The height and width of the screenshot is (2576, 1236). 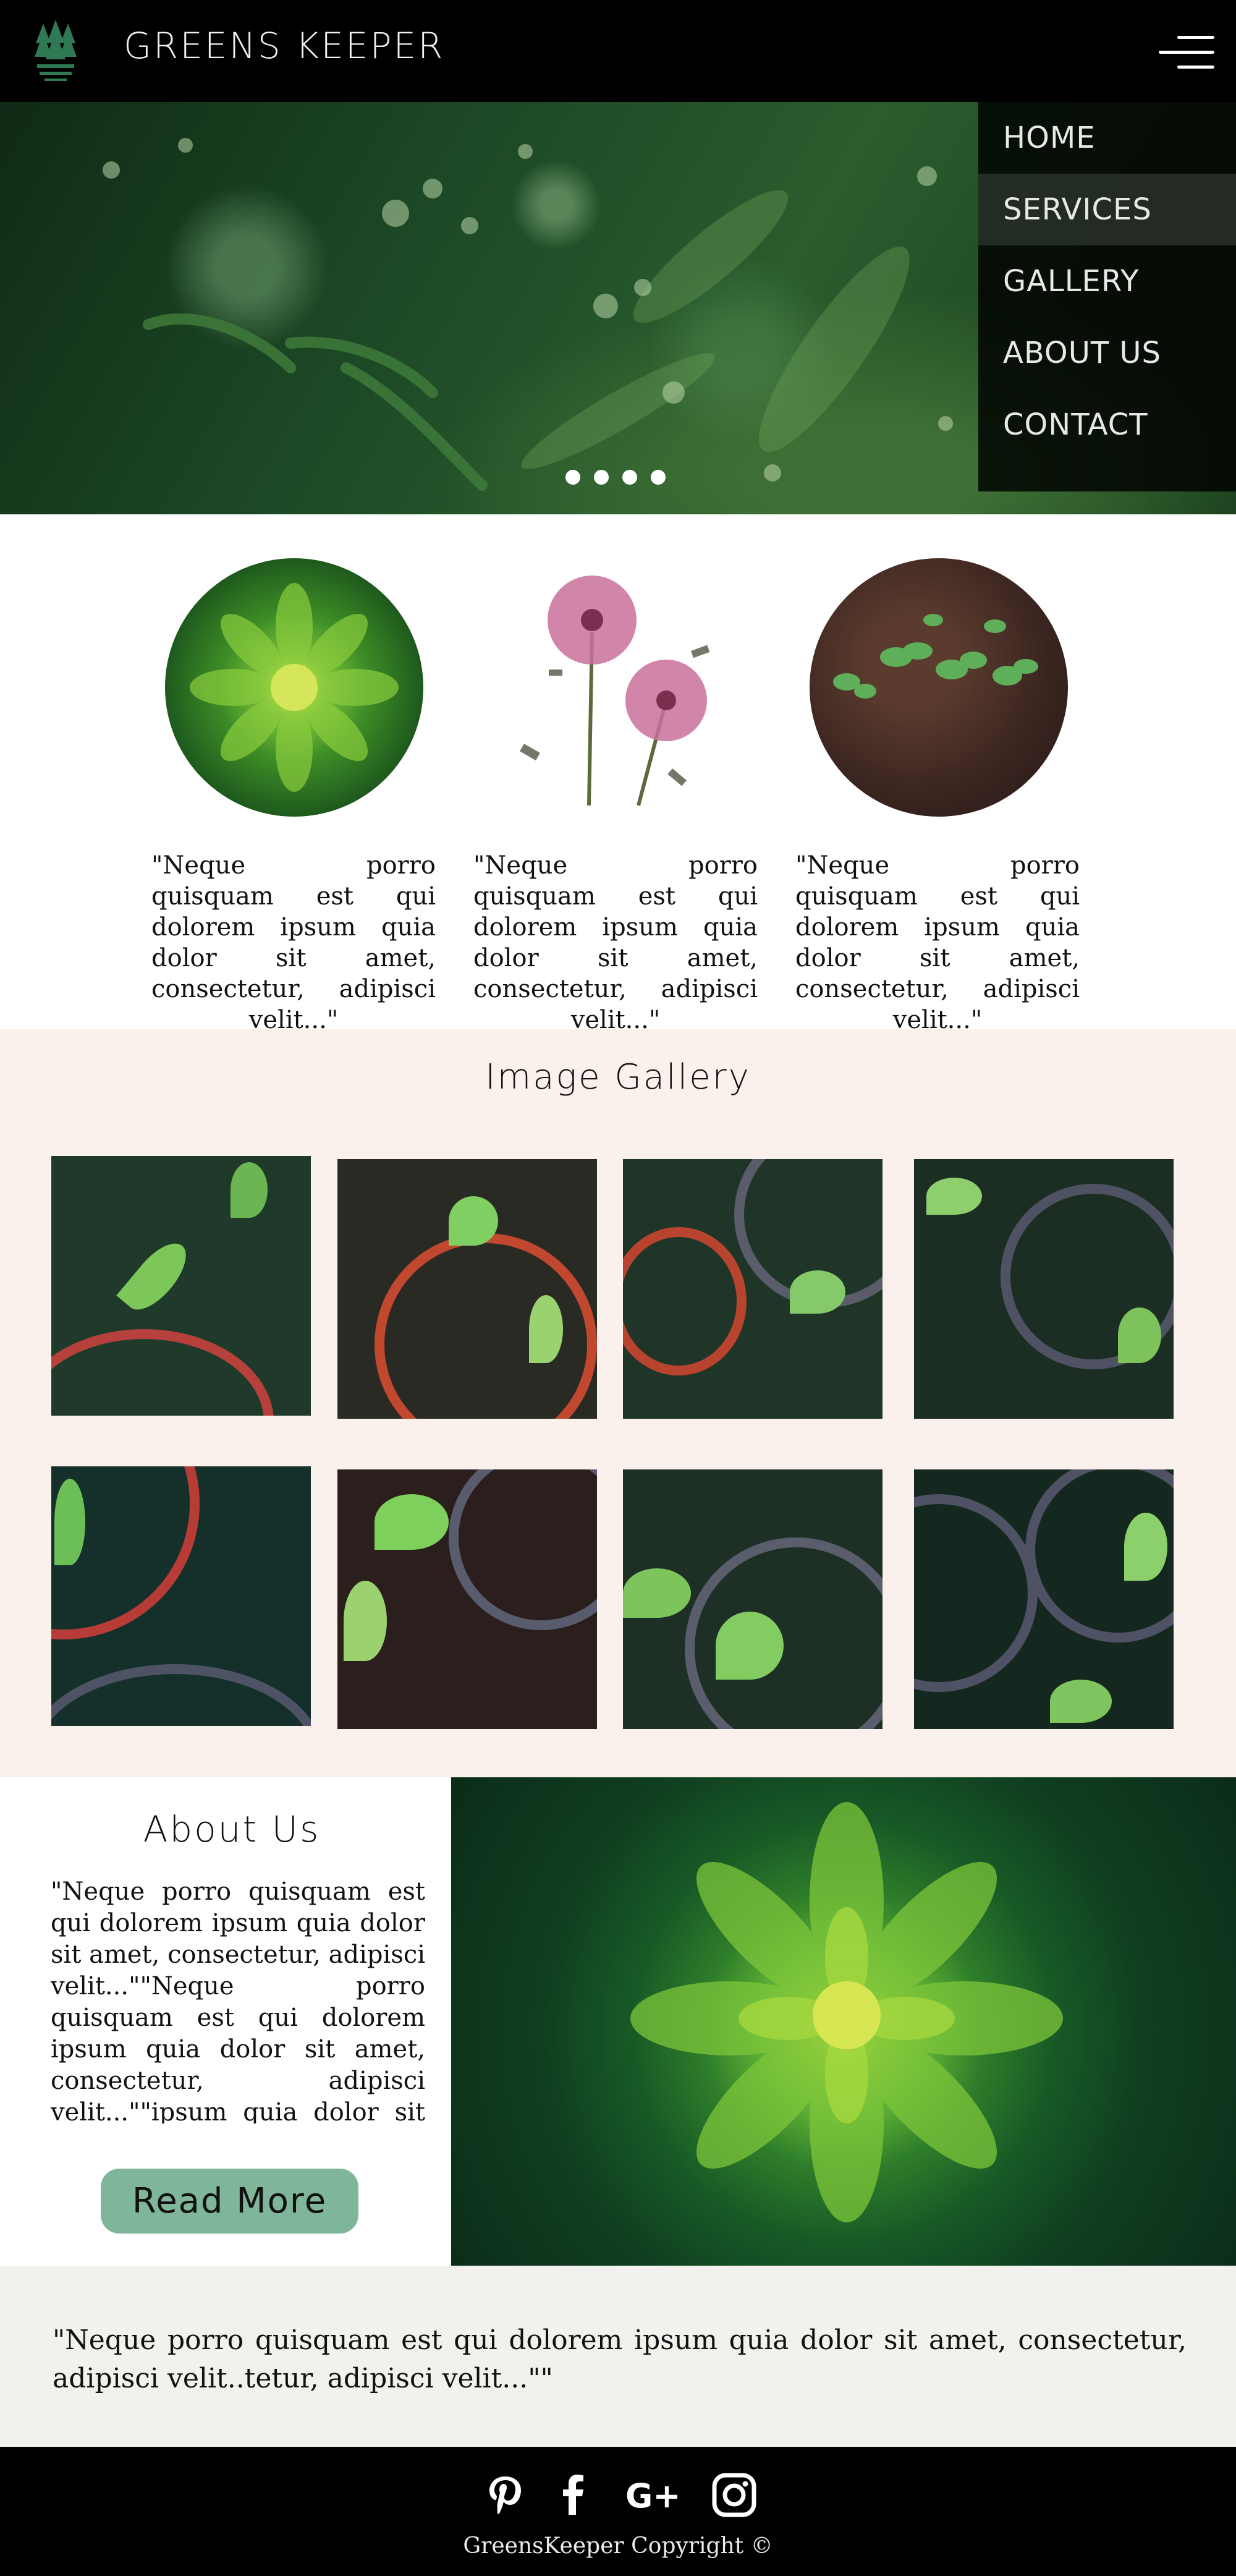 I want to click on copyright-text: GreensKeeper Copyright ©, so click(x=618, y=2546).